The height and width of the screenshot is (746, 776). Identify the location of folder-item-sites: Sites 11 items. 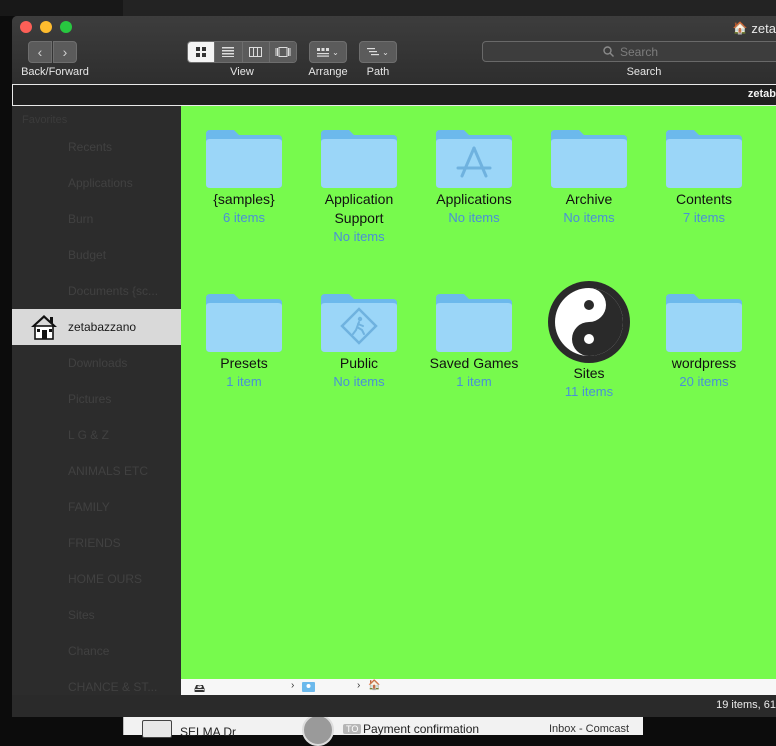
(589, 340).